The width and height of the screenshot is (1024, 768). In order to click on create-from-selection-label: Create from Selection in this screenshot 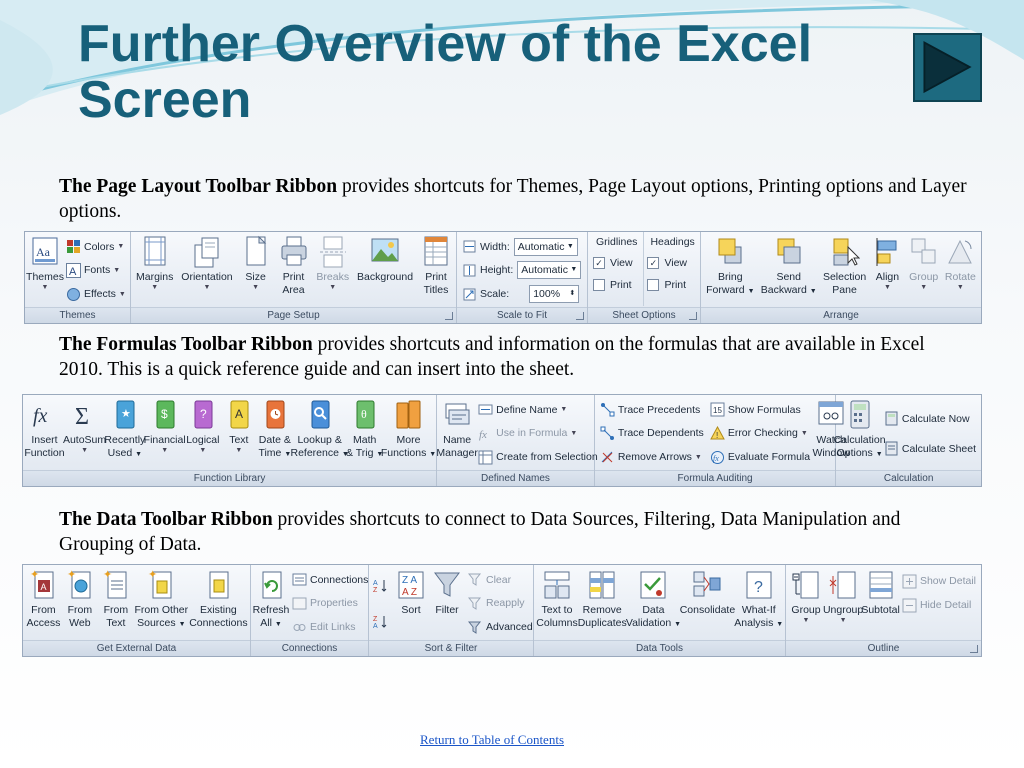, I will do `click(547, 457)`.